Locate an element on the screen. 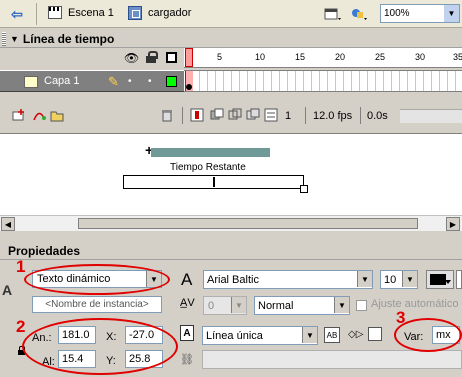  font-value: Arial Baltic is located at coordinates (233, 279).